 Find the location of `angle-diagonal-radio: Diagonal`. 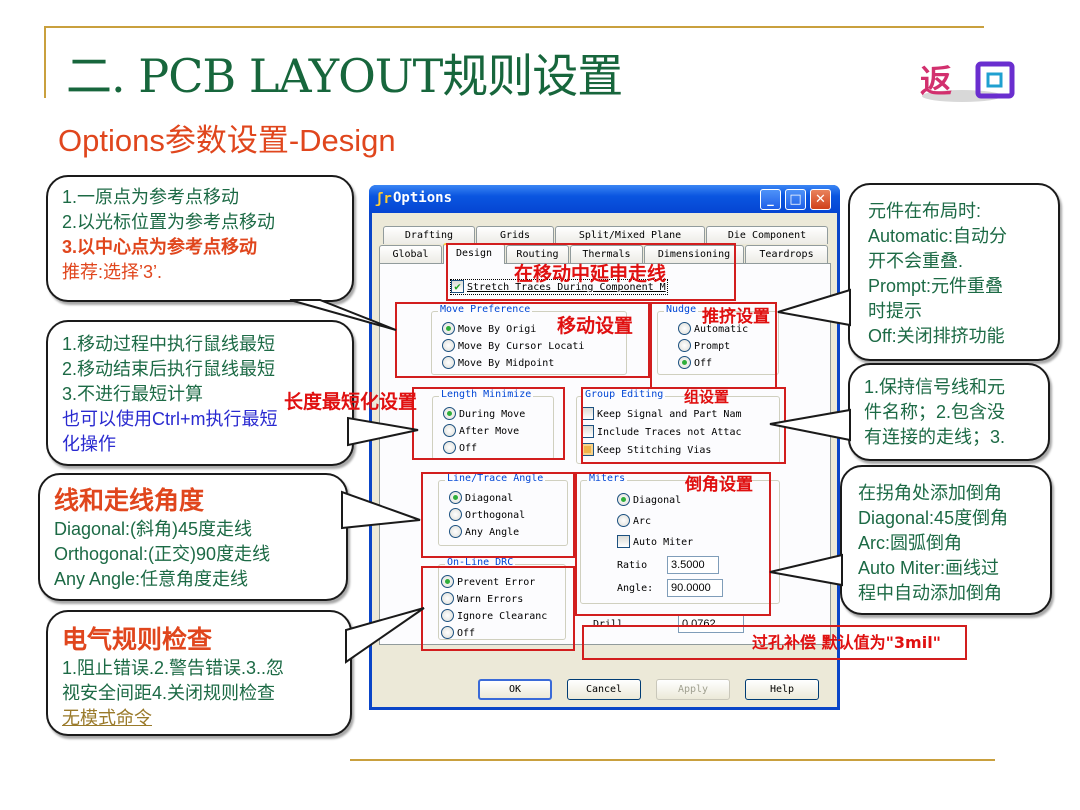

angle-diagonal-radio: Diagonal is located at coordinates (481, 498).